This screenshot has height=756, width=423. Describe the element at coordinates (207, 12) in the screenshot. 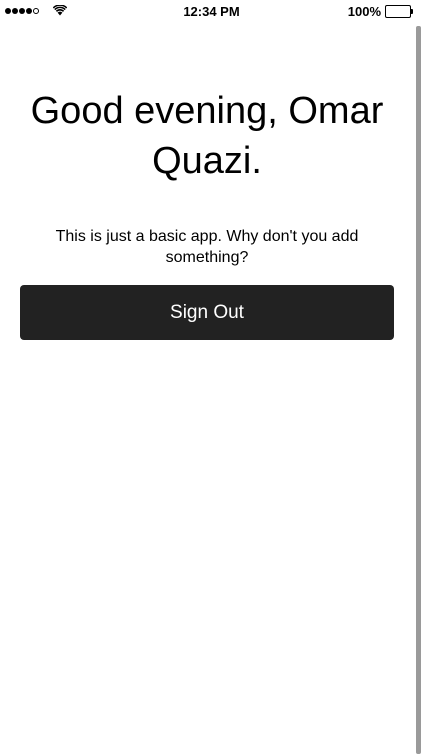

I see `status-bar: 12:34 PM 100%` at that location.